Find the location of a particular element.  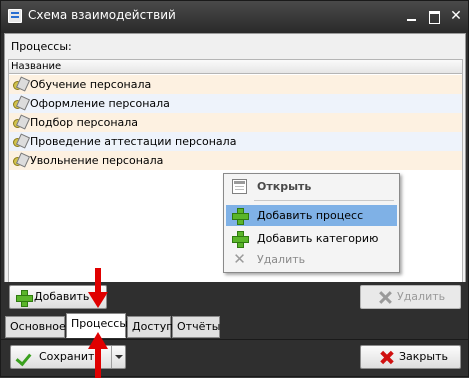

close-button: Закрыть is located at coordinates (410, 357).